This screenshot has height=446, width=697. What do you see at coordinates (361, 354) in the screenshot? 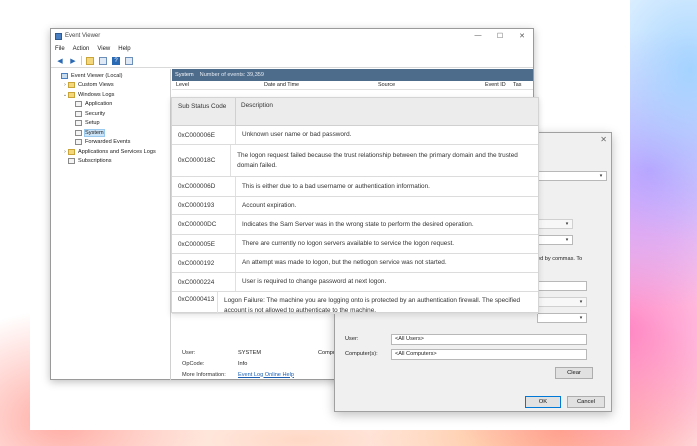
I see `computers-label: Computer(s):` at bounding box center [361, 354].